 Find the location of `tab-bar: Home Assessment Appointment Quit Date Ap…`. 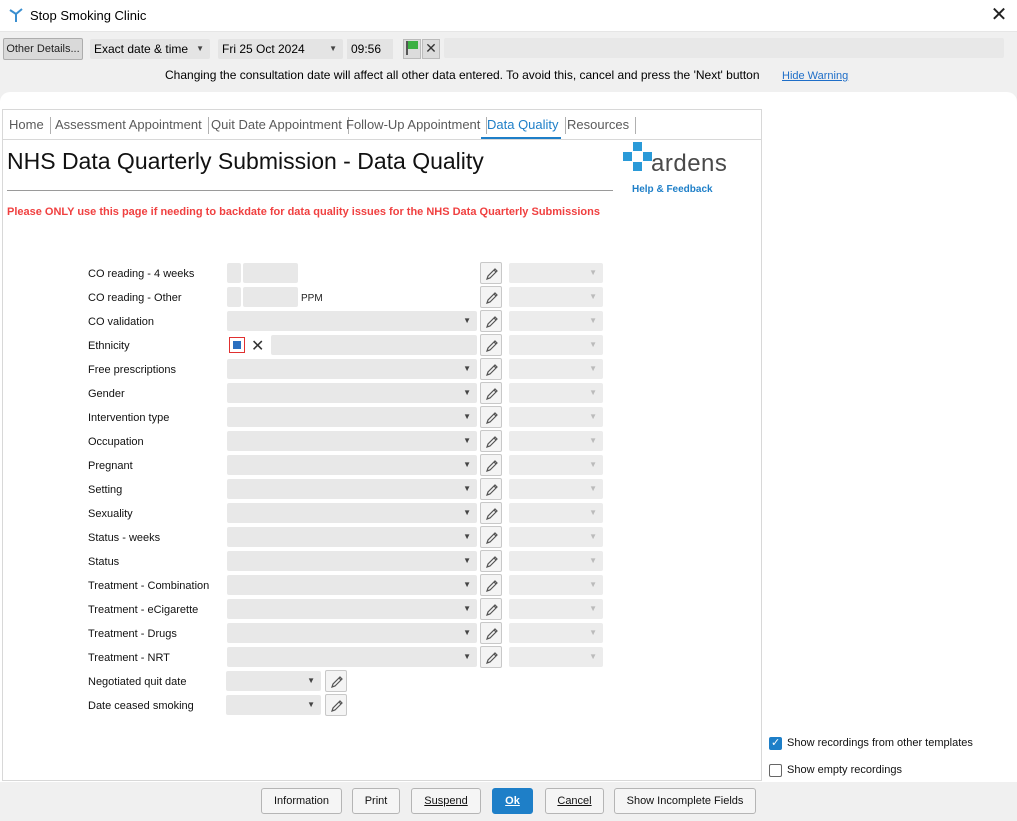

tab-bar: Home Assessment Appointment Quit Date Ap… is located at coordinates (382, 125).